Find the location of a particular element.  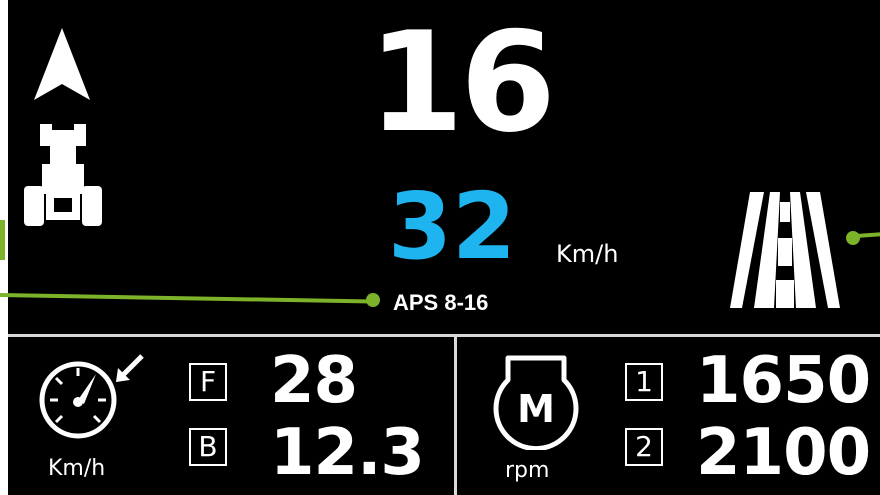

rpm-2-value: 2100 is located at coordinates (783, 453).